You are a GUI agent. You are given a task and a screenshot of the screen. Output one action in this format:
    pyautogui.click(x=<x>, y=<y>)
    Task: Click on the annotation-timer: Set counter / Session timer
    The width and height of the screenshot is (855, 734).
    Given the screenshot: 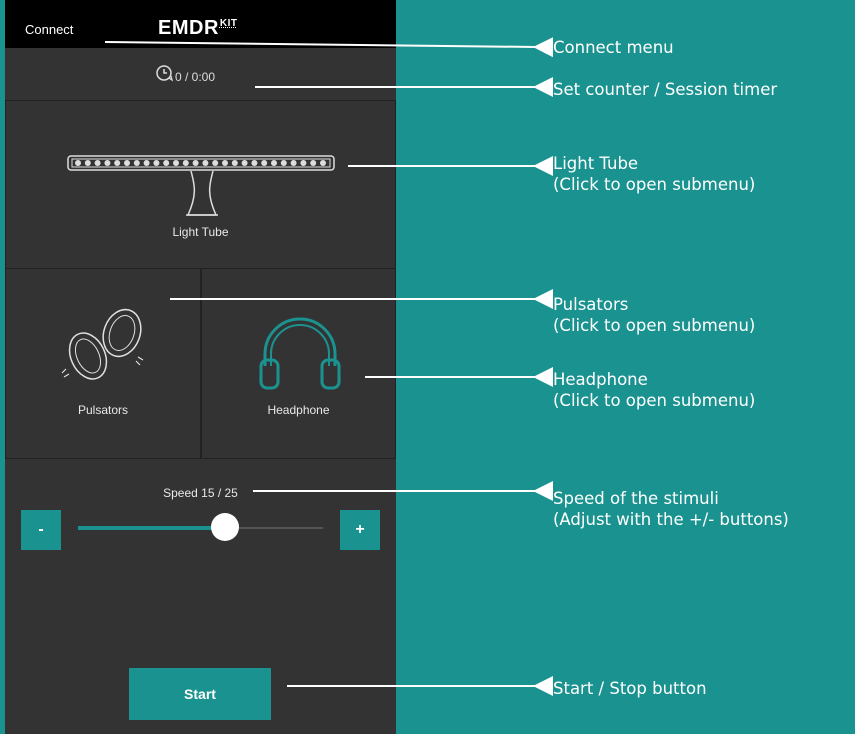 What is the action you would take?
    pyautogui.click(x=665, y=89)
    